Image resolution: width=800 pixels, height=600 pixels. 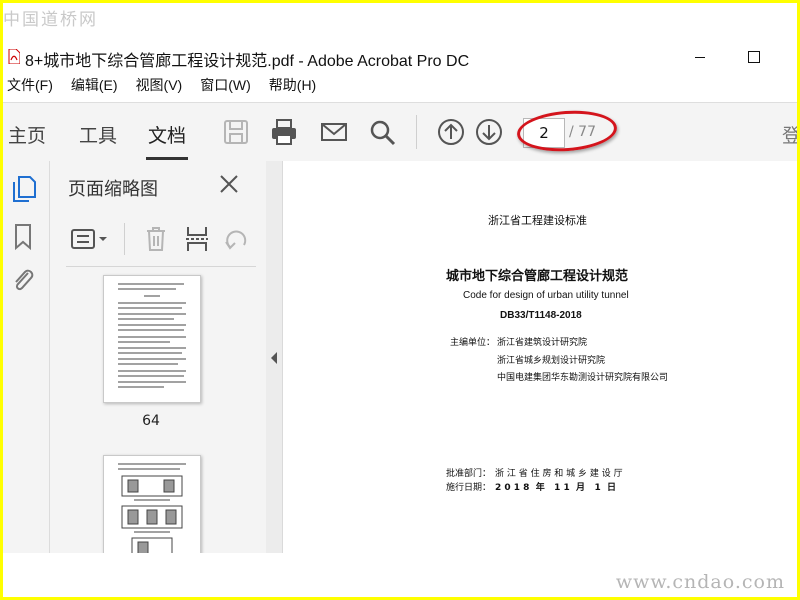 I want to click on document-title-en: Code for design of urban utility tunnel, so click(x=546, y=295).